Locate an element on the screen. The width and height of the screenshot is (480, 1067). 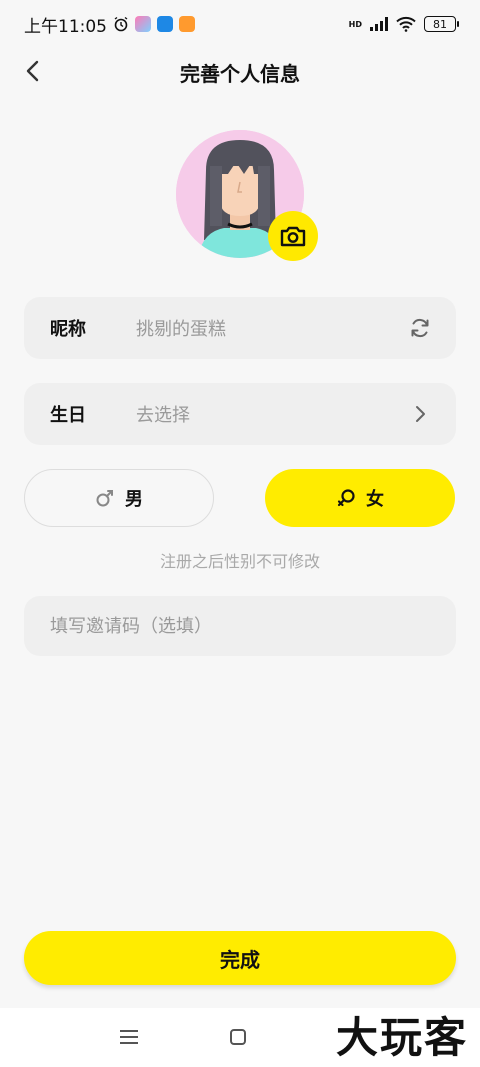
camera-button is located at coordinates (293, 236).